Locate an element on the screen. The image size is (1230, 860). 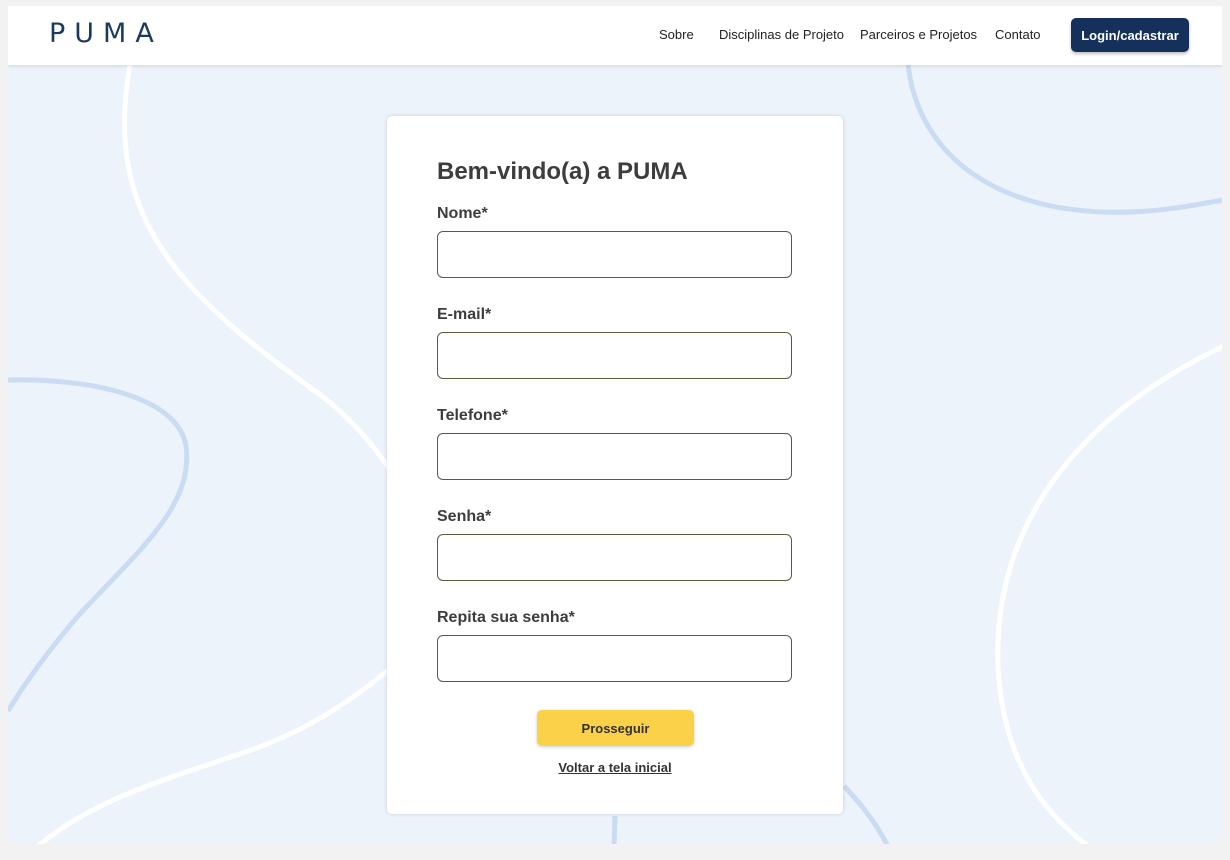
bg-wave-blue-bottom-right is located at coordinates (866, 814).